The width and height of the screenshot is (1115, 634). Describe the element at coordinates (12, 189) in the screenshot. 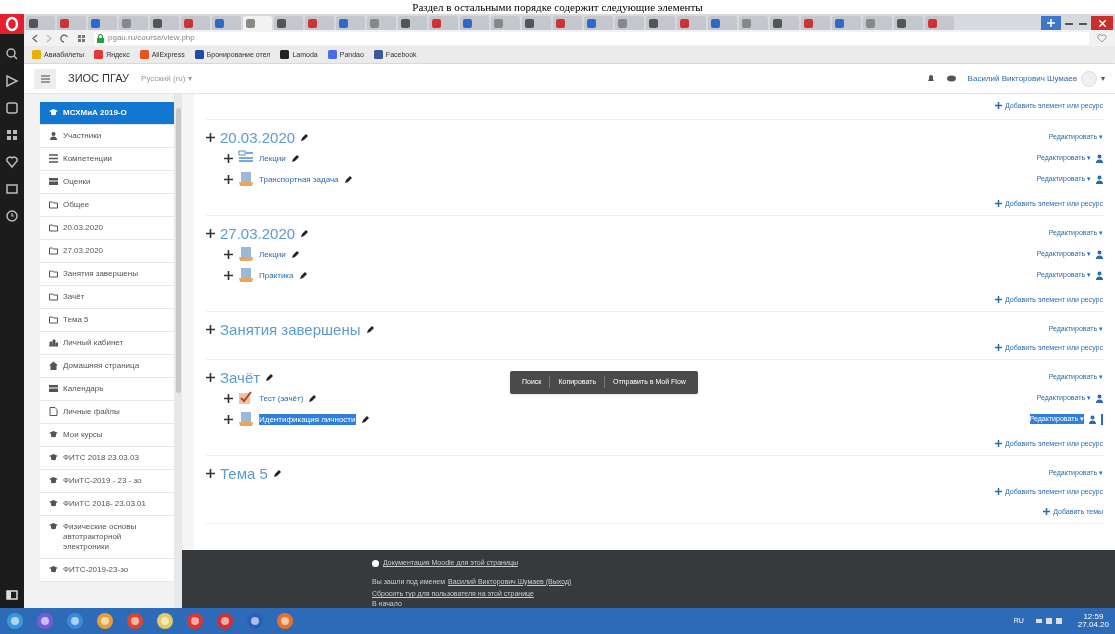

I see `window-icon` at that location.